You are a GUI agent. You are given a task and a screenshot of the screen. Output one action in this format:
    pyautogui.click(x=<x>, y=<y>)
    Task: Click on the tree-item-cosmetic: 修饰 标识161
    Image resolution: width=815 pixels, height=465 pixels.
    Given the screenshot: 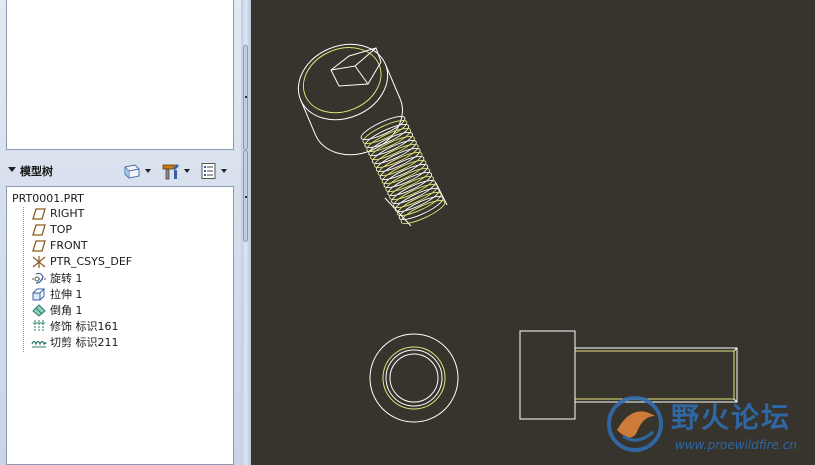 What is the action you would take?
    pyautogui.click(x=75, y=325)
    